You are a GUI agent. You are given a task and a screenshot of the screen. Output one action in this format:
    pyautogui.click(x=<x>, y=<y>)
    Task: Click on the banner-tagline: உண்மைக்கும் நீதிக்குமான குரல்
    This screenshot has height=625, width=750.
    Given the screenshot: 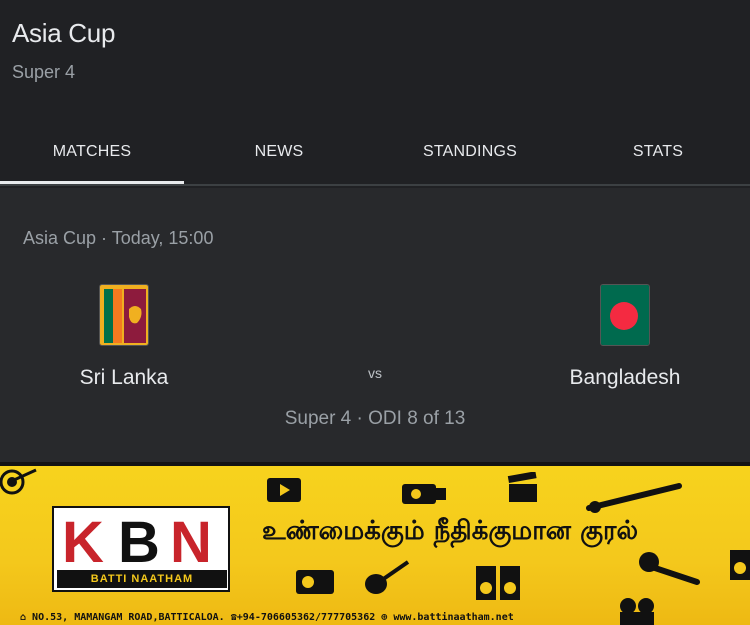 What is the action you would take?
    pyautogui.click(x=450, y=531)
    